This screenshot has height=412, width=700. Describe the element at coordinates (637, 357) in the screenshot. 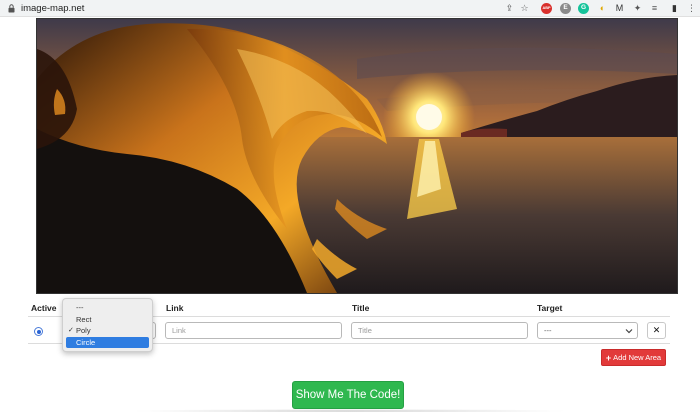

I see `add-new-area-label: Add New Area` at that location.